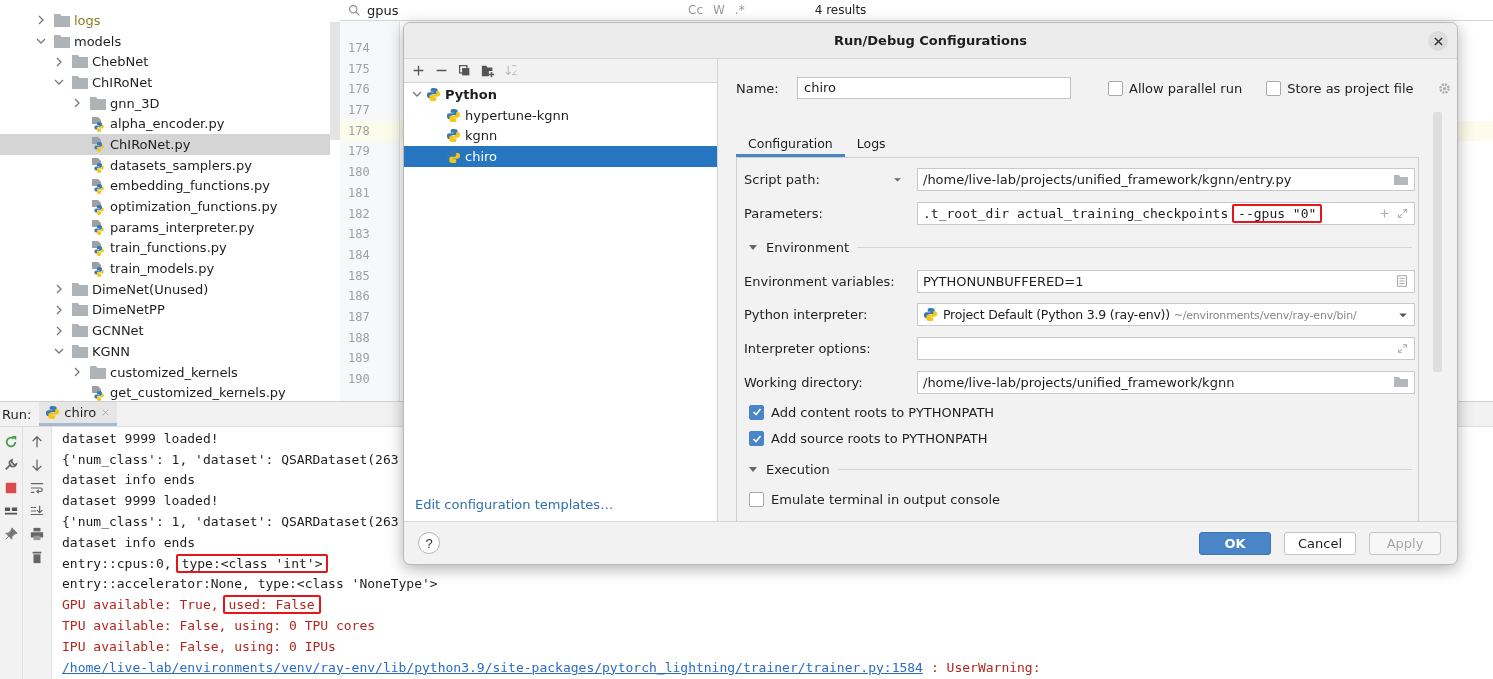 Image resolution: width=1493 pixels, height=679 pixels. Describe the element at coordinates (165, 103) in the screenshot. I see `tree-item: gnn_3D` at that location.